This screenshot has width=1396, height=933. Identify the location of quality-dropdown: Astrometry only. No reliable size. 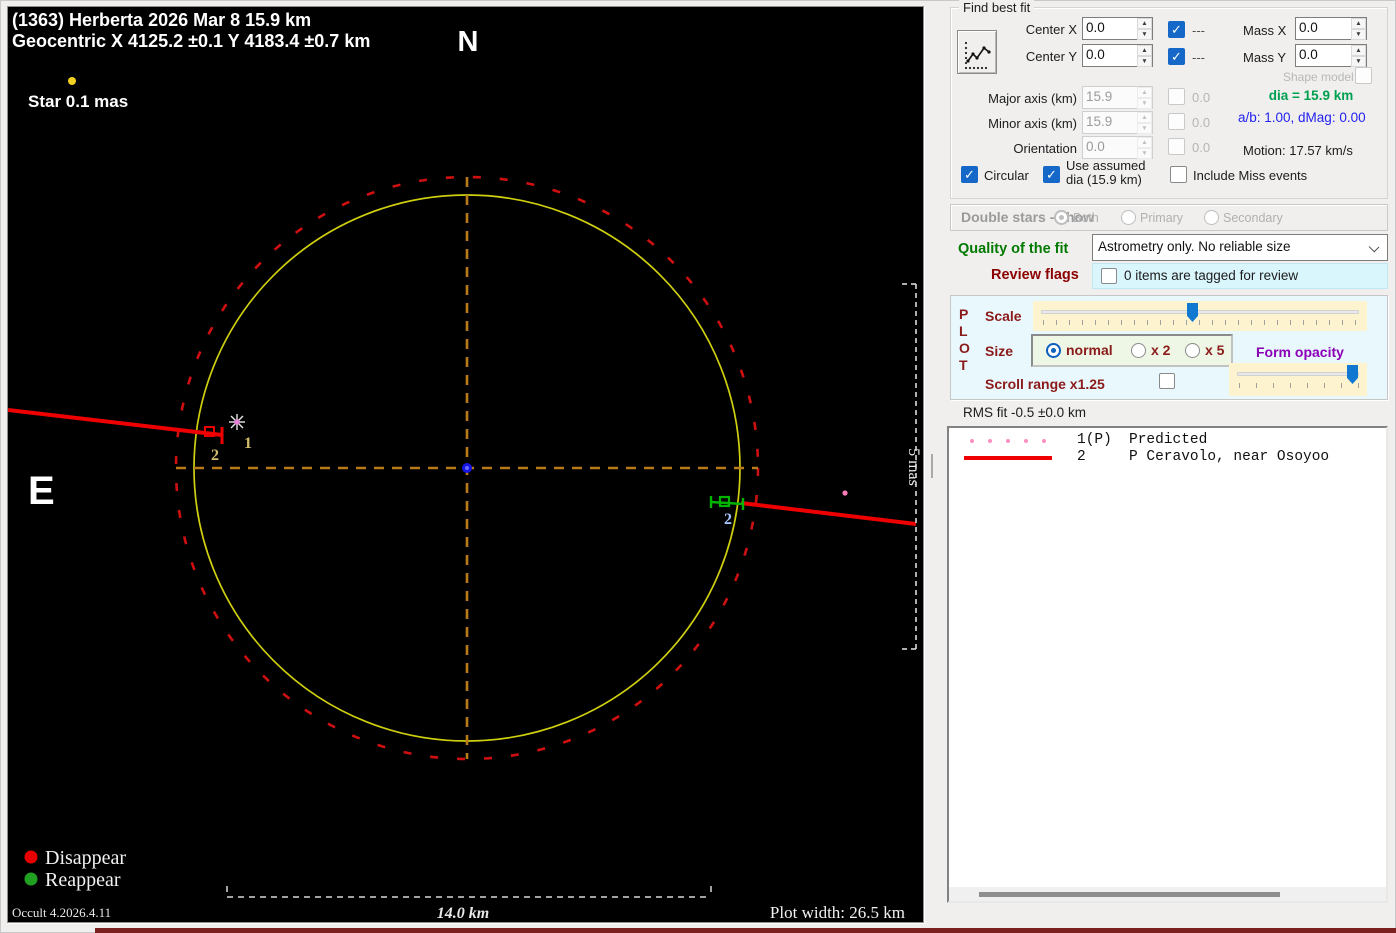
(1240, 247).